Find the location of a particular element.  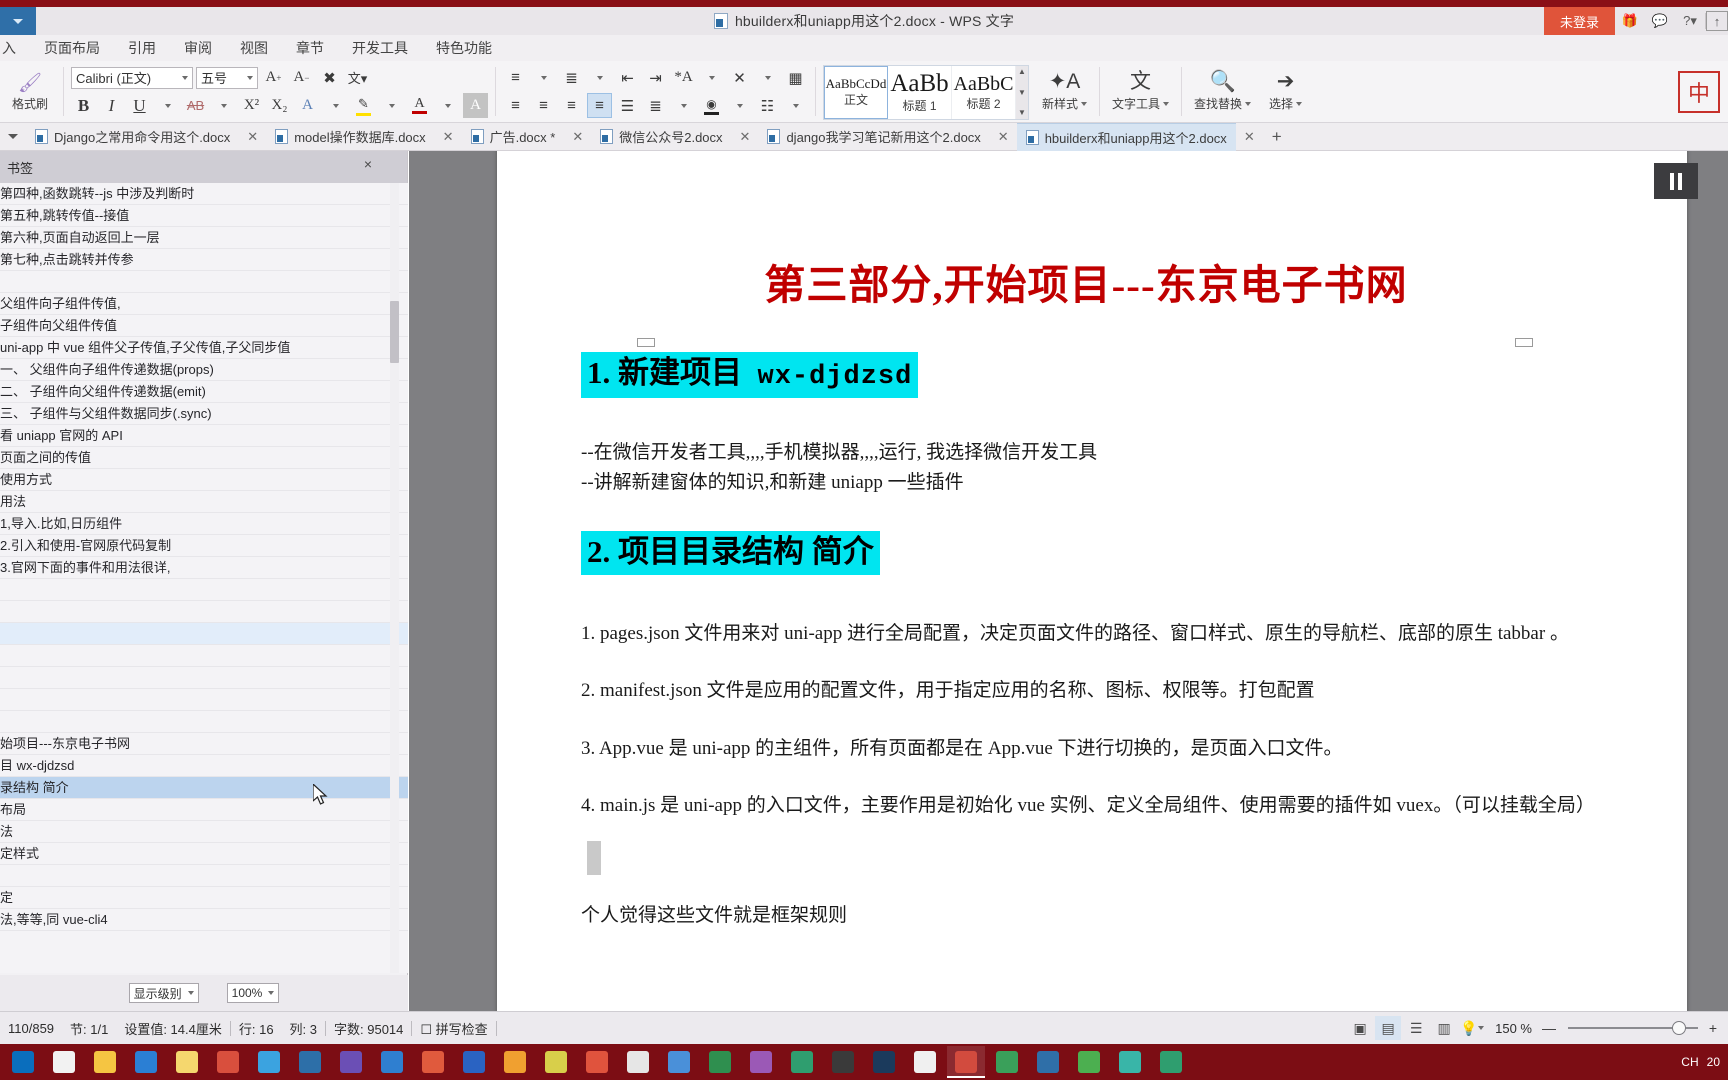

font-color-dropdown-icon is located at coordinates (447, 105).